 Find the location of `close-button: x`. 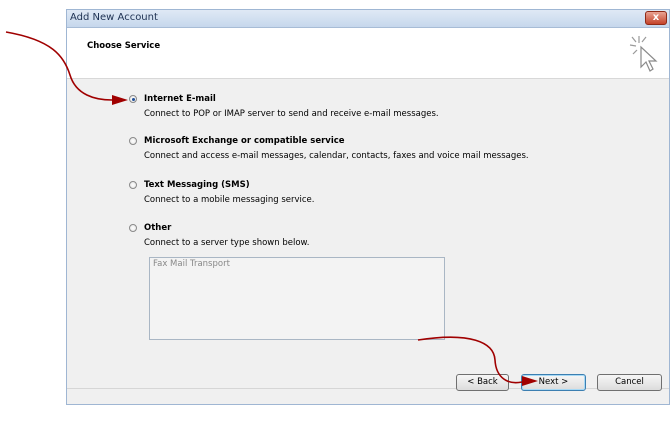

close-button: x is located at coordinates (656, 18).